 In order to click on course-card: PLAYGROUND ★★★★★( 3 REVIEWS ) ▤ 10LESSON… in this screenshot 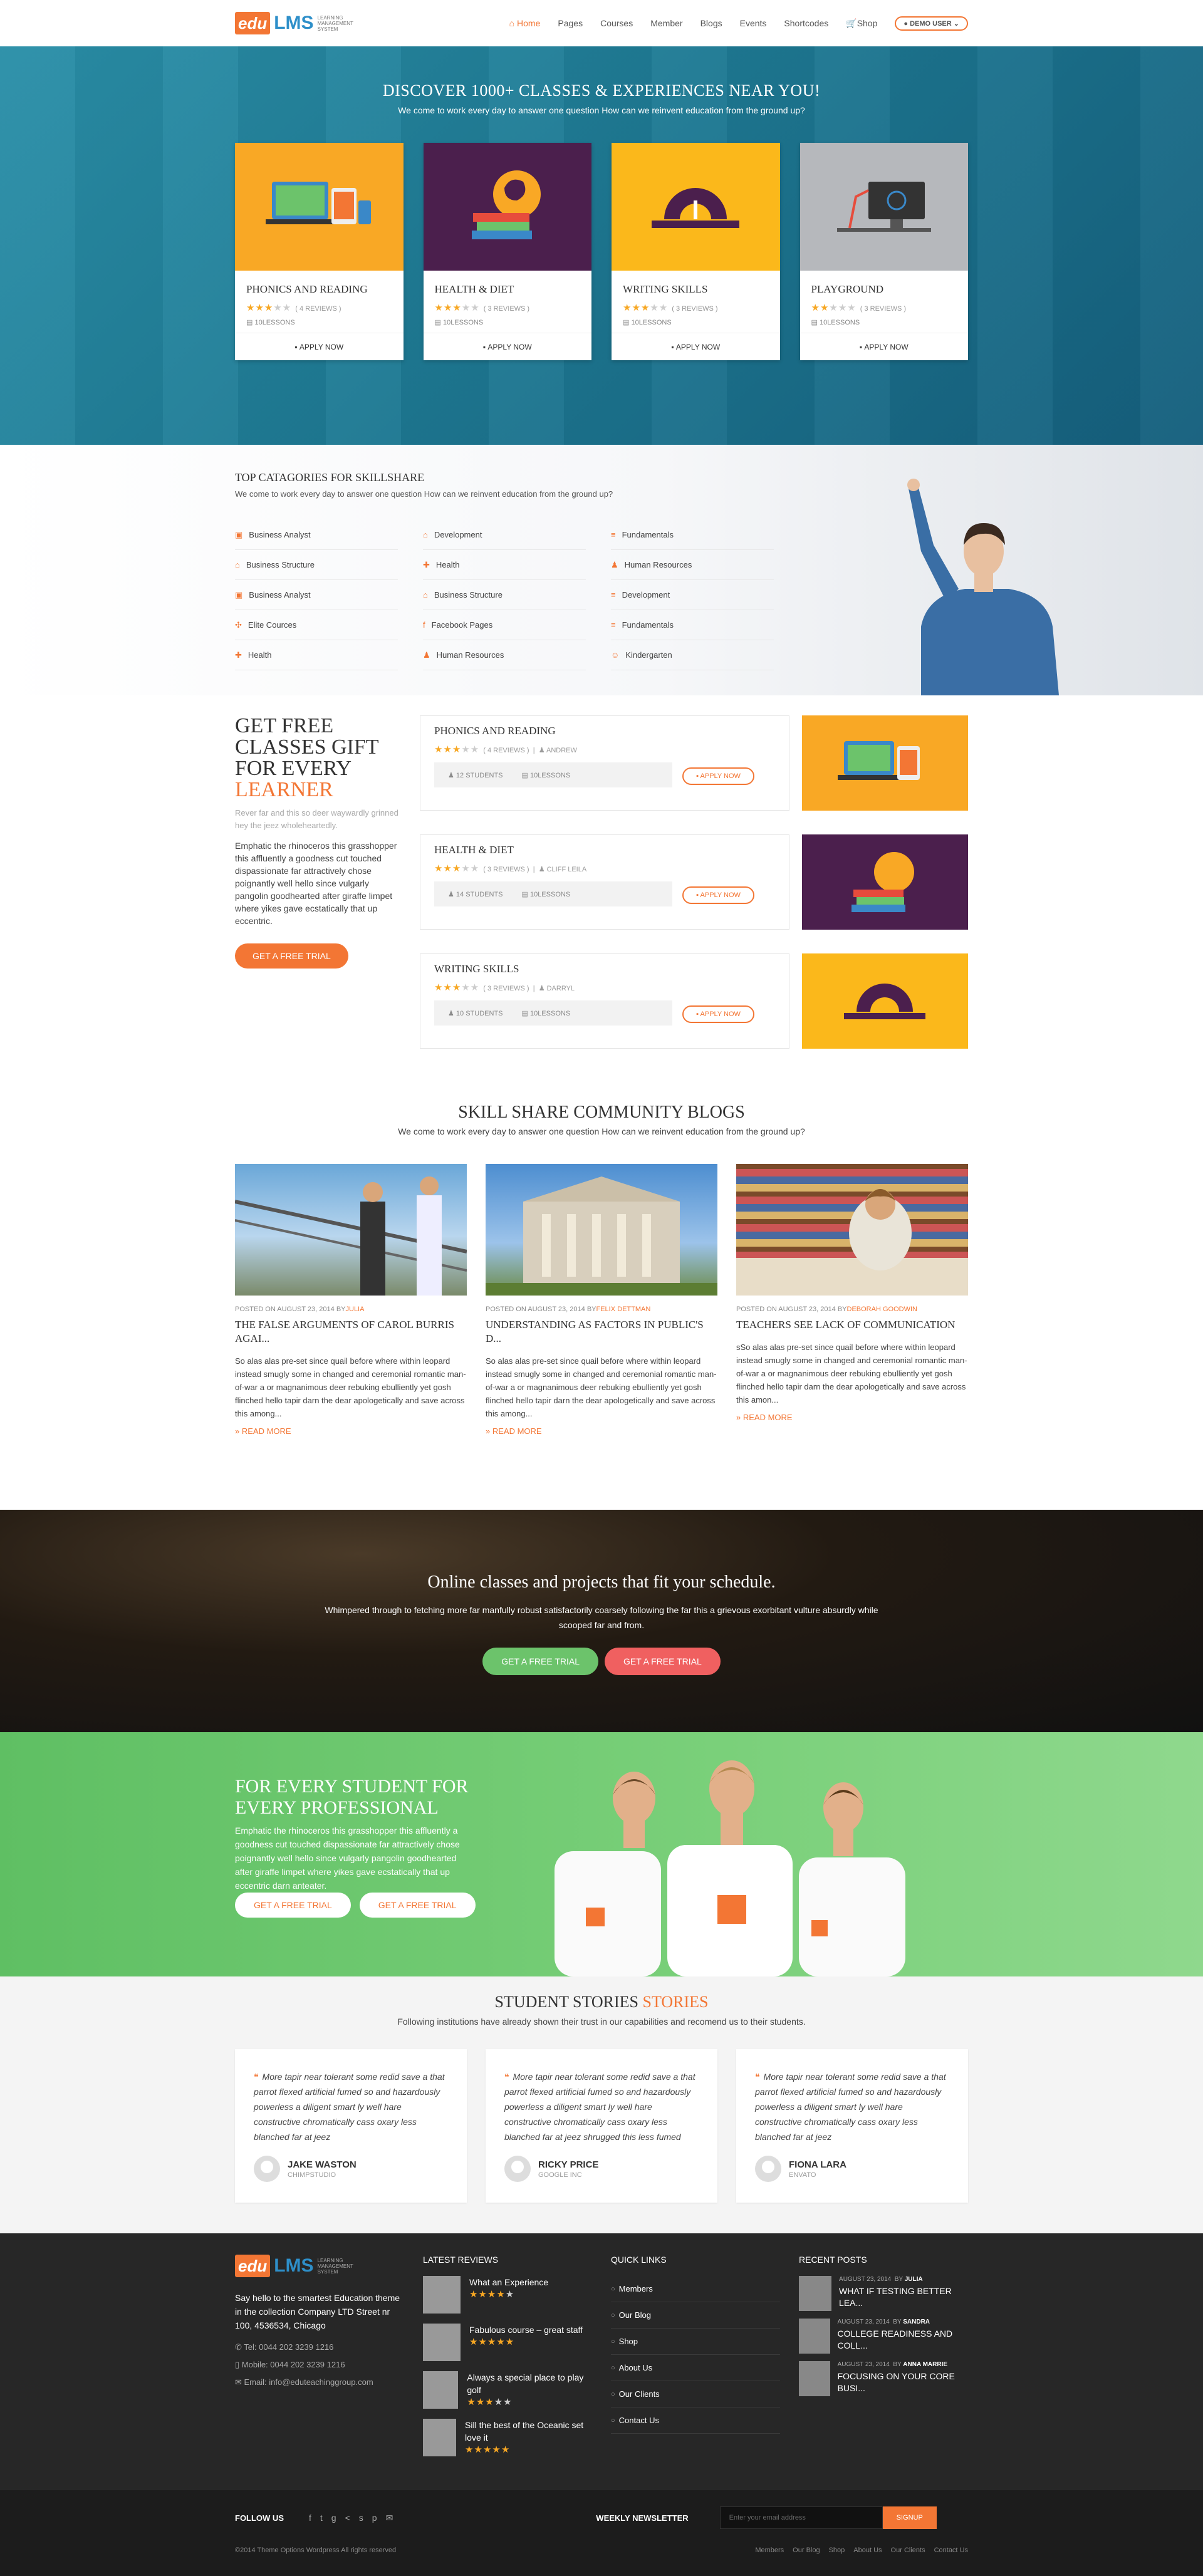, I will do `click(883, 251)`.